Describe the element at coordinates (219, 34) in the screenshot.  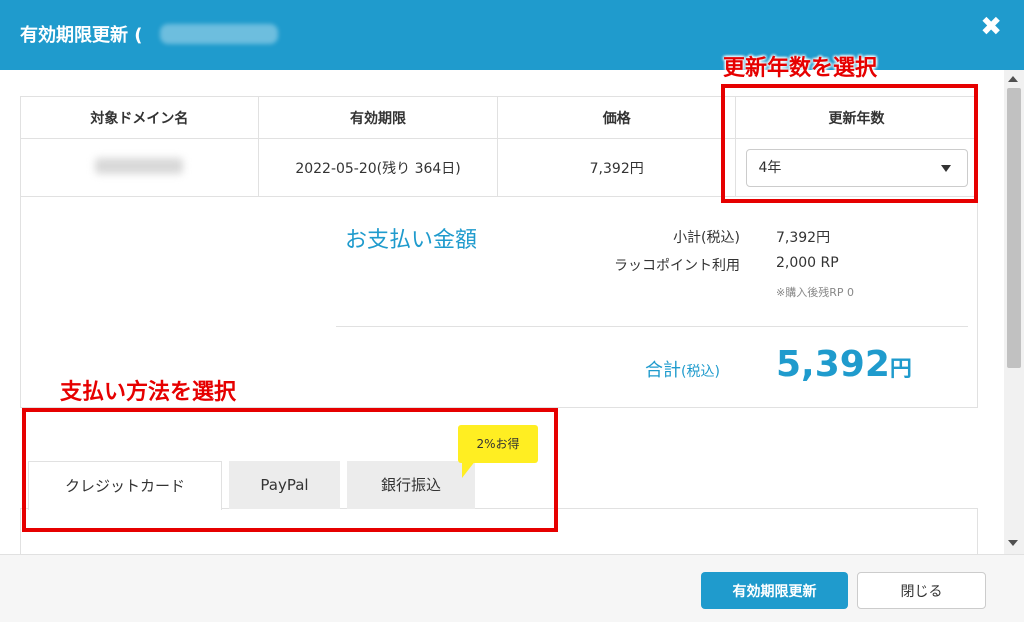
I see `blurred-domain-name` at that location.